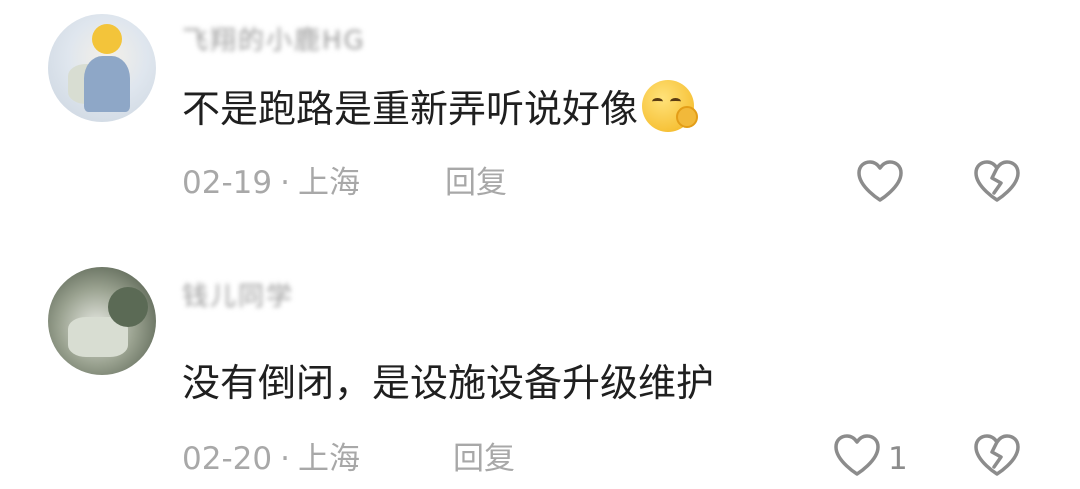 Image resolution: width=1080 pixels, height=489 pixels. Describe the element at coordinates (227, 459) in the screenshot. I see `comment-date: 02-20` at that location.